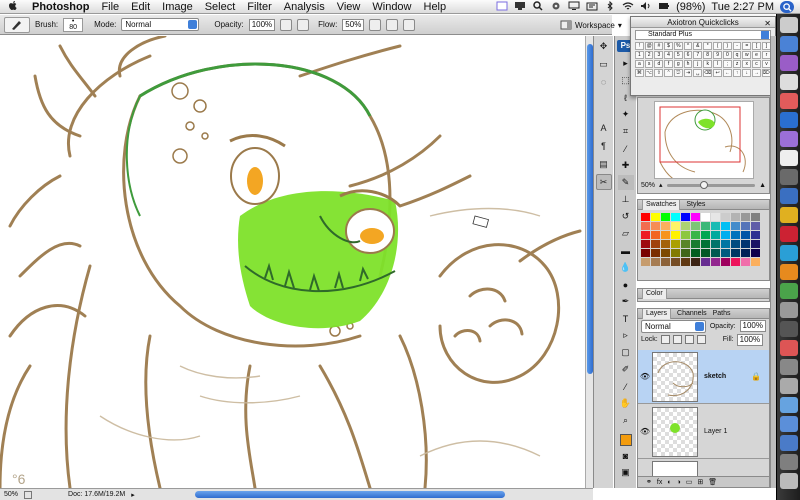 The image size is (800, 500). Describe the element at coordinates (727, 73) in the screenshot. I see `key: ←` at that location.